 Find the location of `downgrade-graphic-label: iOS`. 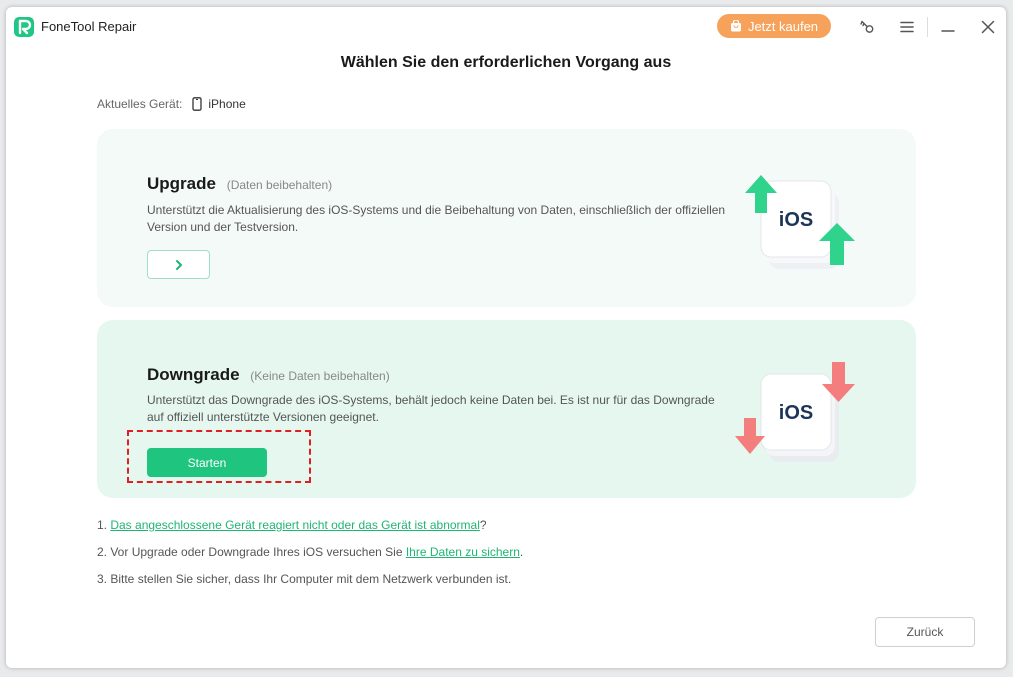

downgrade-graphic-label: iOS is located at coordinates (796, 413).